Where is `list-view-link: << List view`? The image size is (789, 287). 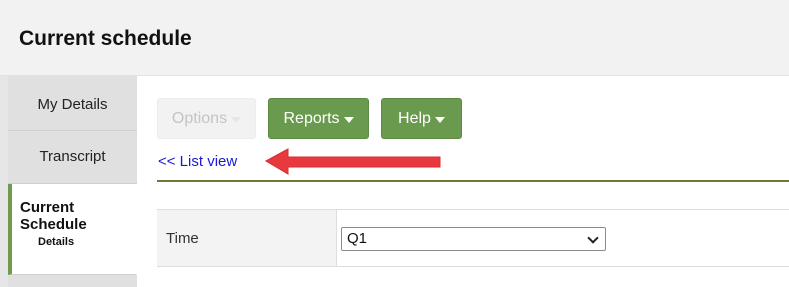
list-view-link: << List view is located at coordinates (197, 161).